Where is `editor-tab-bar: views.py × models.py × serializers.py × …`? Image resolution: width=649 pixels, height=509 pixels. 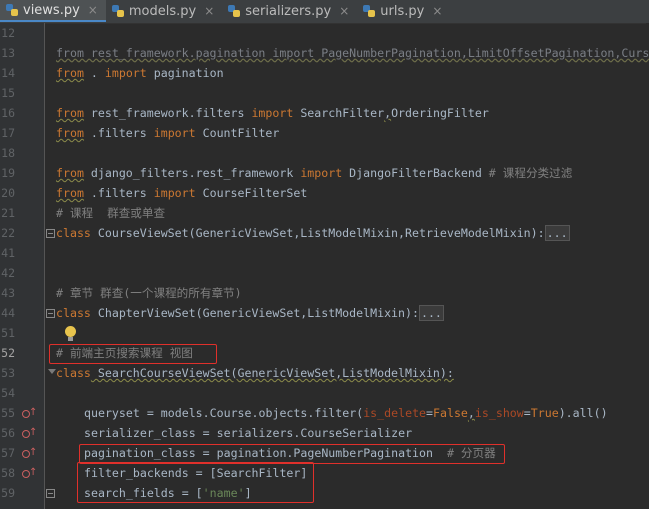 editor-tab-bar: views.py × models.py × serializers.py × … is located at coordinates (324, 12).